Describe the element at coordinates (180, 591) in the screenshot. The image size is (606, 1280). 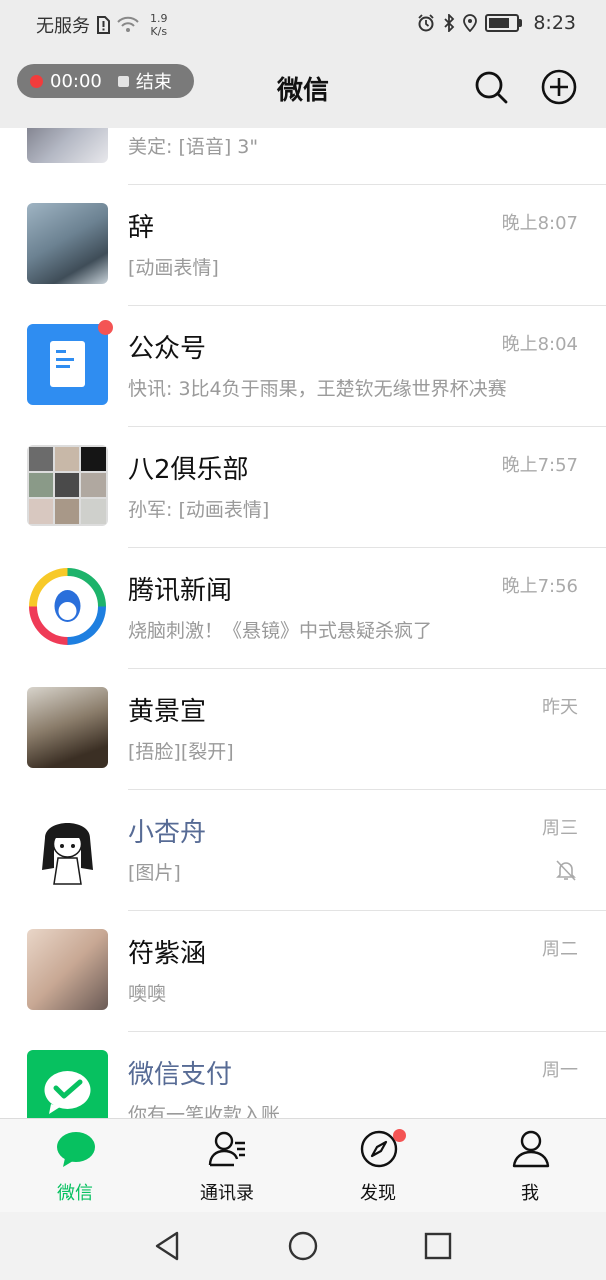
I see `chat-name: 腾讯新闻` at that location.